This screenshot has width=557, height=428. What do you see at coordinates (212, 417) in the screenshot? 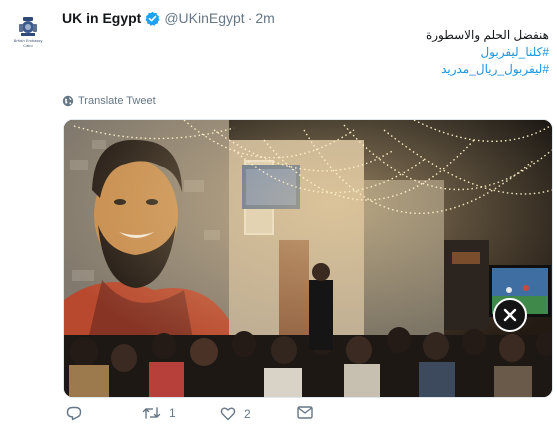
I see `tweet-actions: 1 2` at bounding box center [212, 417].